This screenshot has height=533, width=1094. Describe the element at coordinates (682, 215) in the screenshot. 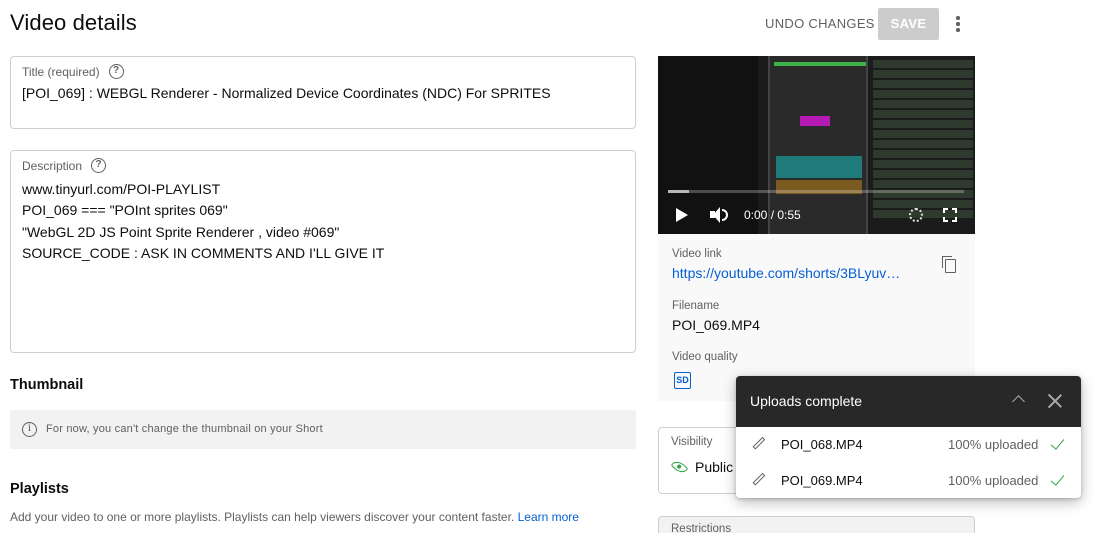

I see `play-icon` at that location.